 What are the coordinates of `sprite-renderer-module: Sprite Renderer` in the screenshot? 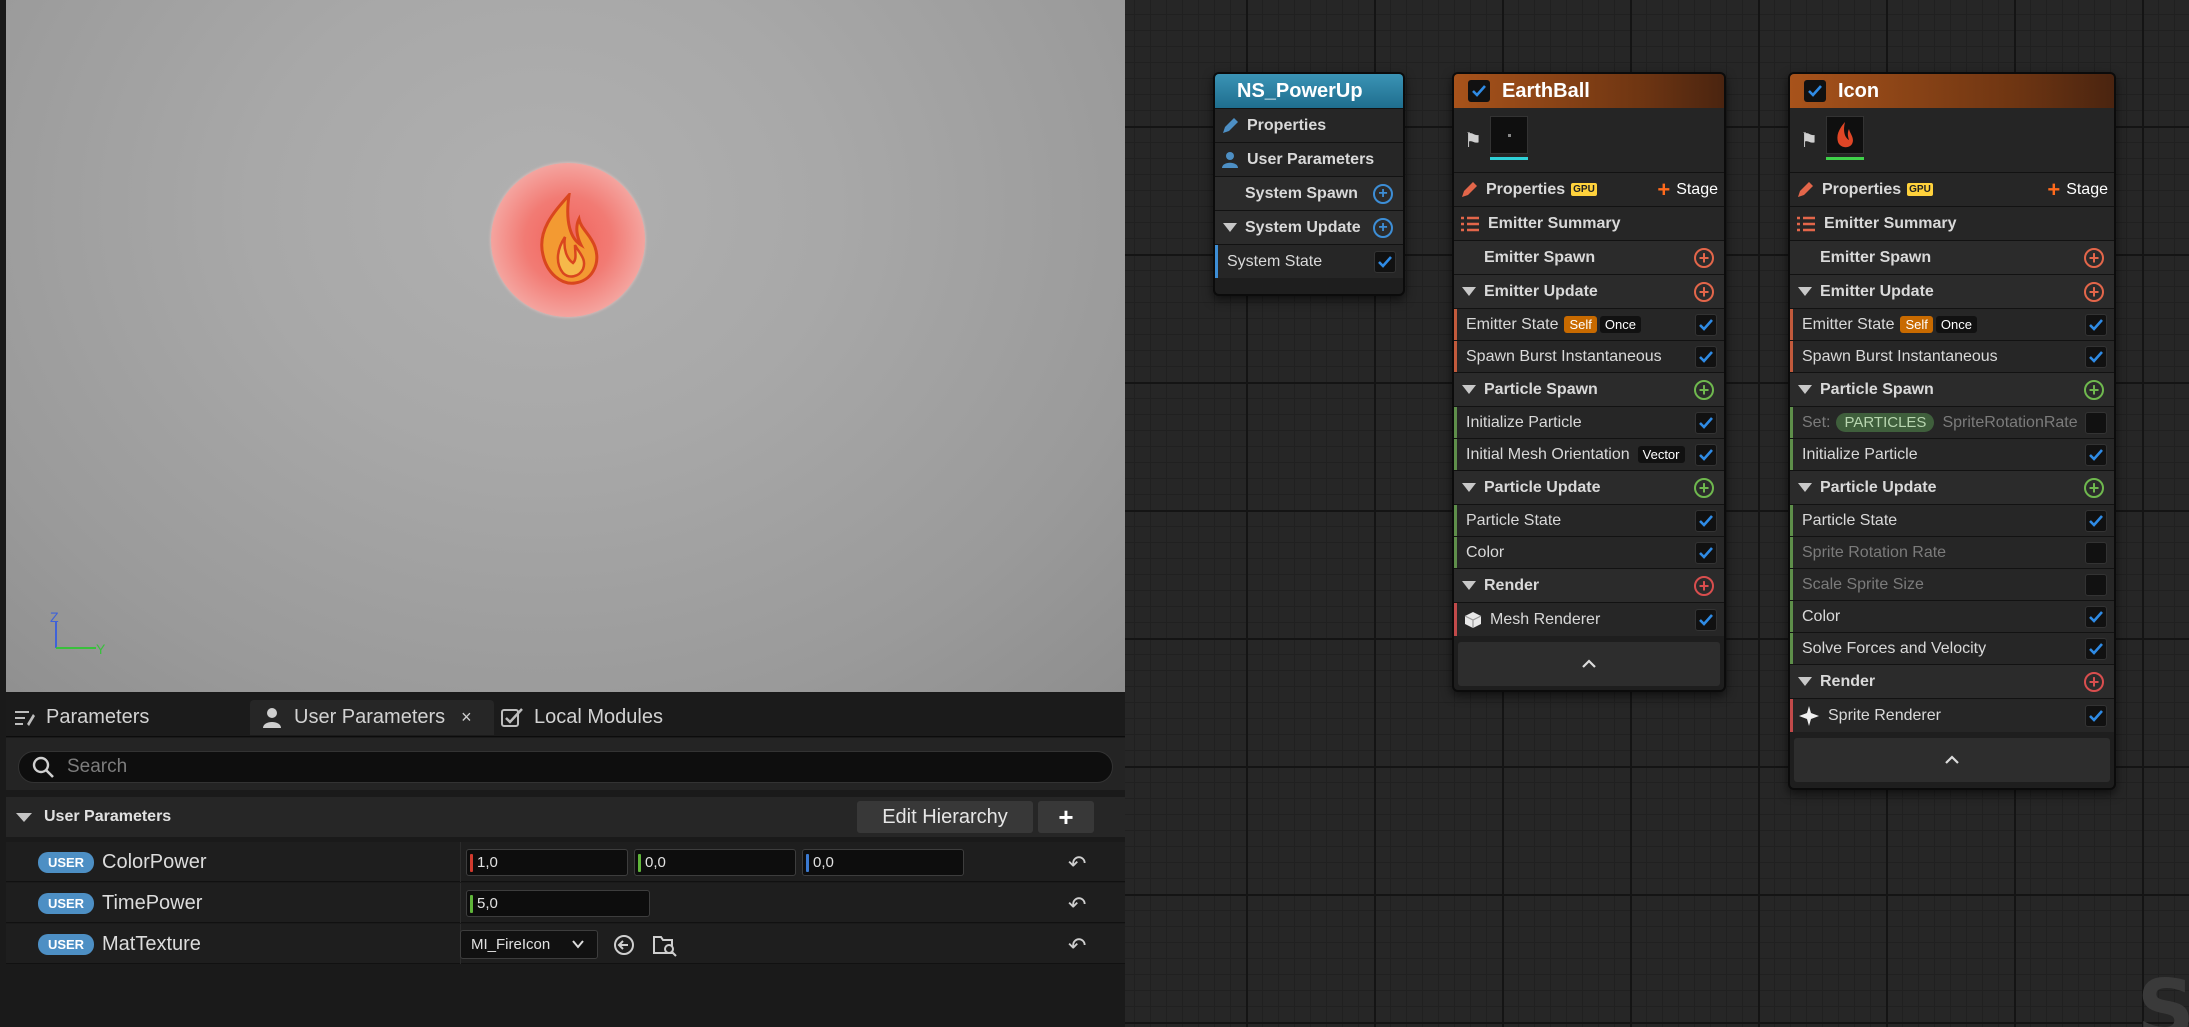 It's located at (1952, 715).